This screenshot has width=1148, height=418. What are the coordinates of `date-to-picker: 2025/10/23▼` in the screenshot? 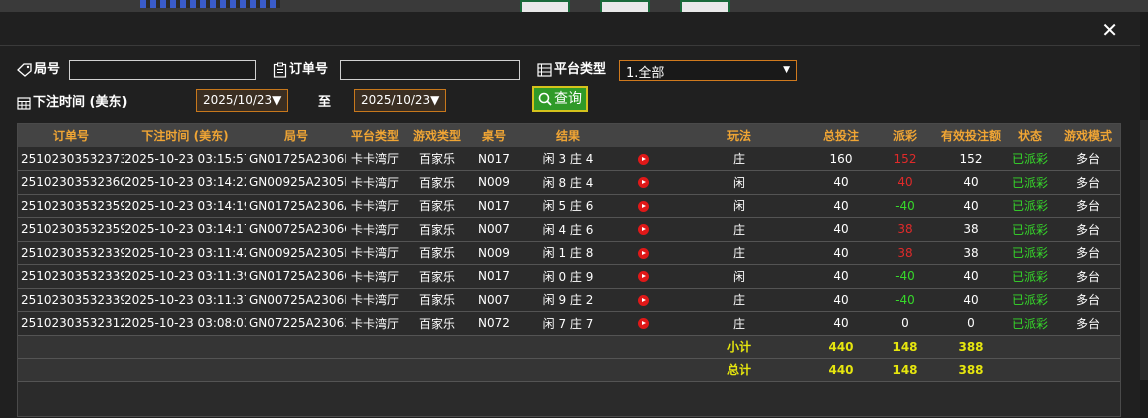 It's located at (400, 100).